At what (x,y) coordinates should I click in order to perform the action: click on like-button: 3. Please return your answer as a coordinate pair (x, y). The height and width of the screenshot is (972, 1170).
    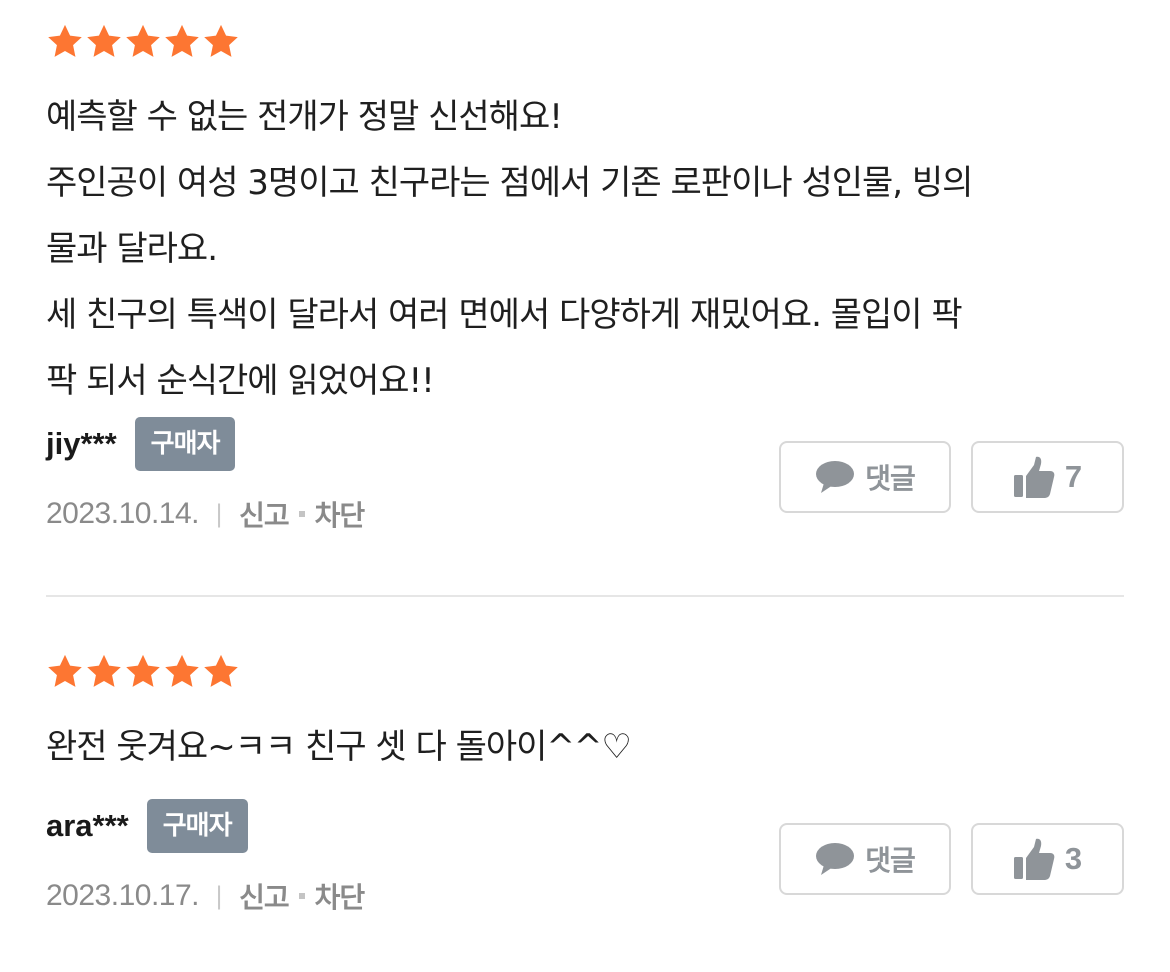
    Looking at the image, I should click on (1047, 859).